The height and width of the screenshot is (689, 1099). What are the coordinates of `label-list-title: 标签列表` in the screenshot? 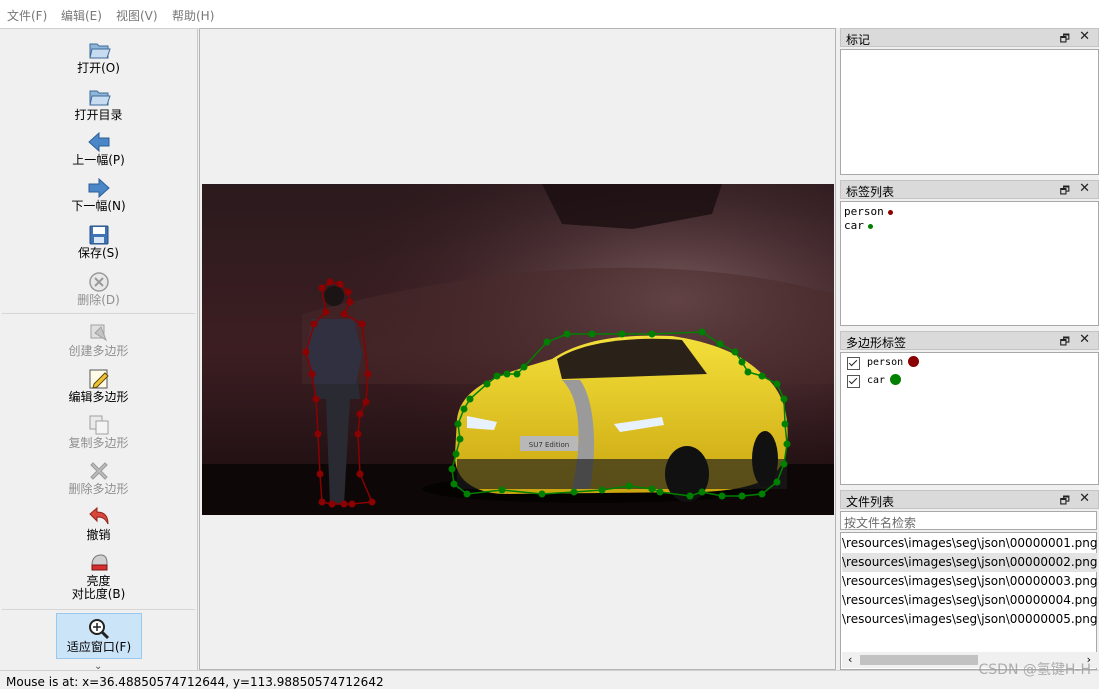 It's located at (870, 192).